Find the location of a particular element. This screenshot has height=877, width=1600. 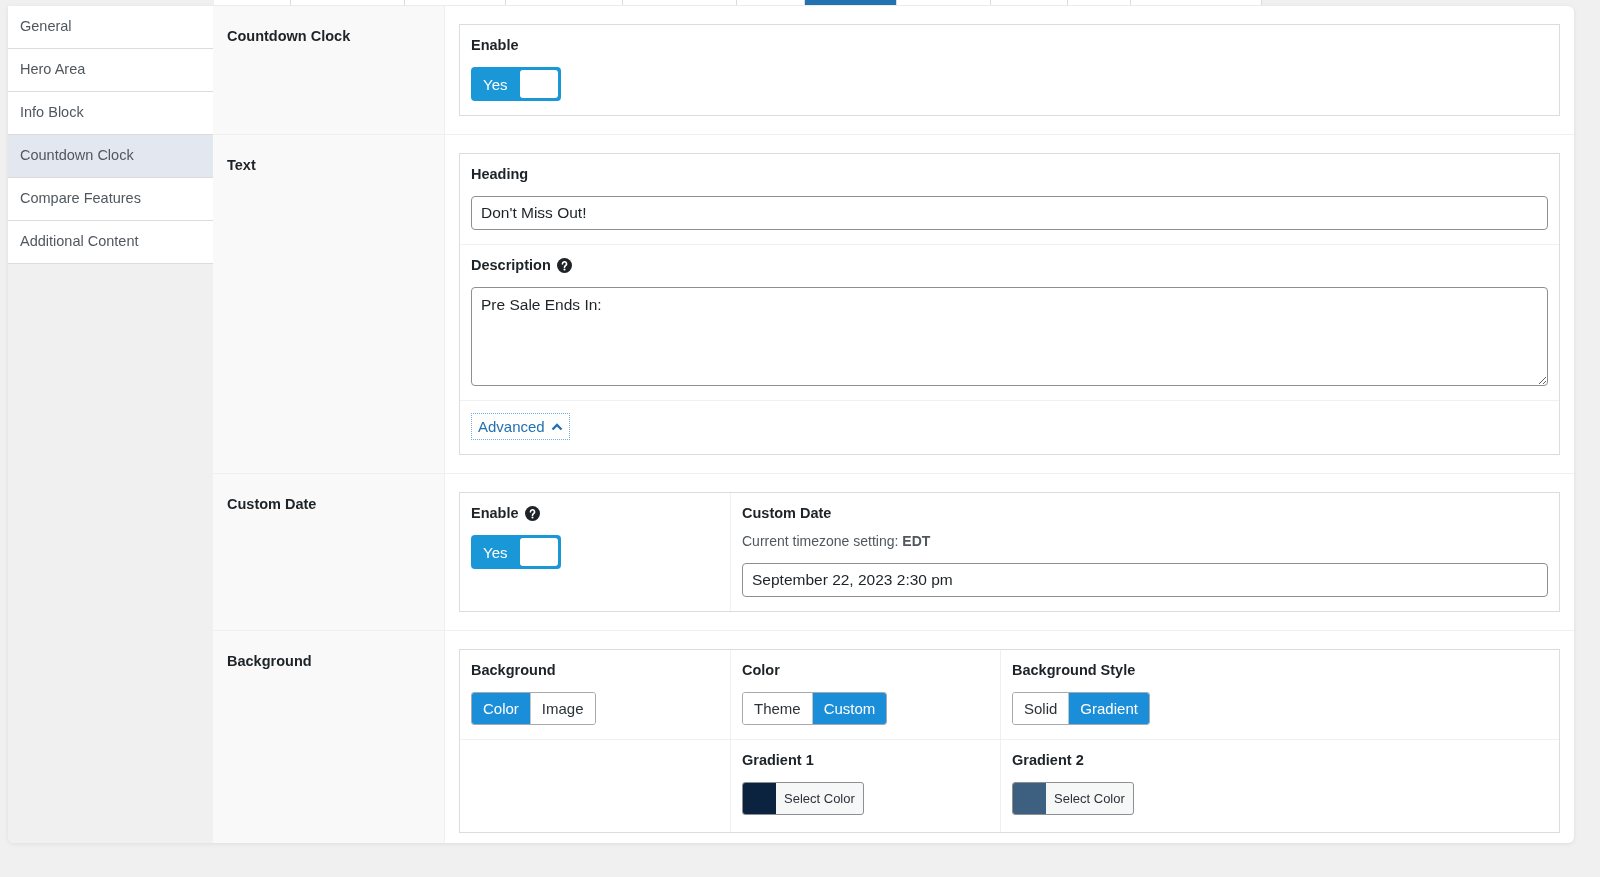

section-label: Text is located at coordinates (328, 304).